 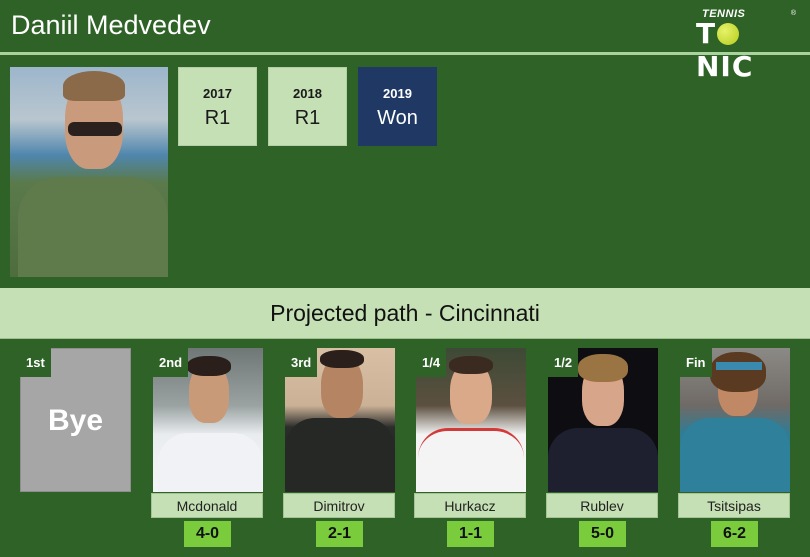 What do you see at coordinates (470, 505) in the screenshot?
I see `opponent-name: Hurkacz` at bounding box center [470, 505].